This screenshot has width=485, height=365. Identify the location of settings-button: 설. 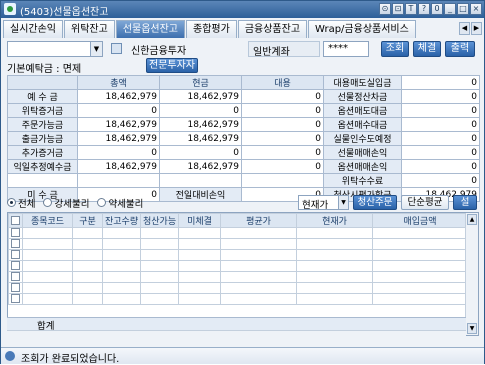
(465, 202).